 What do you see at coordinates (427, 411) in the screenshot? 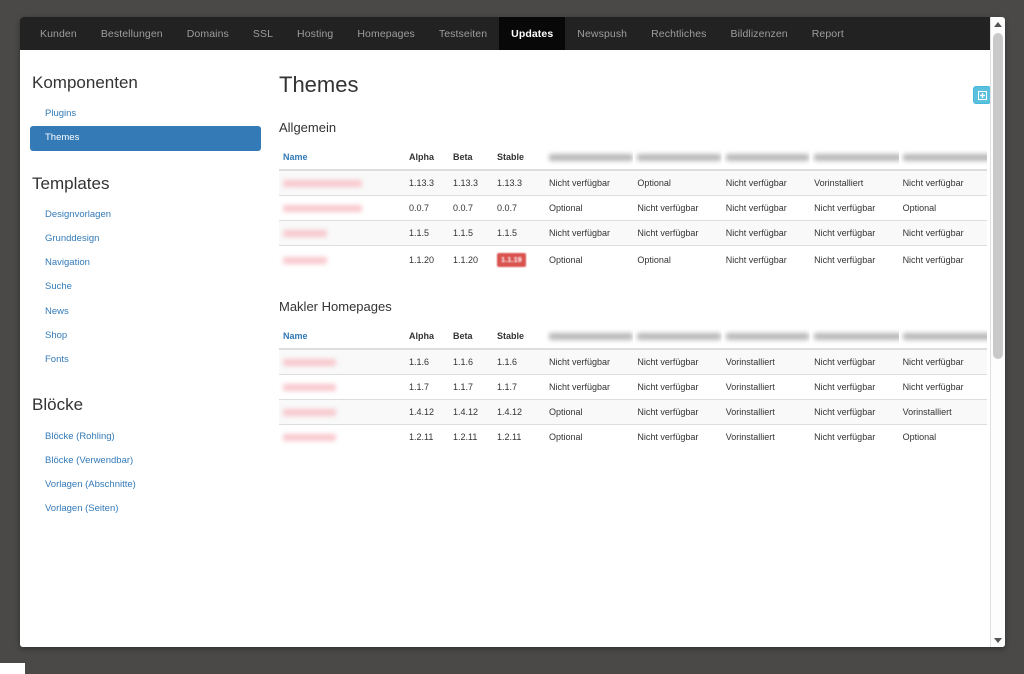
I see `cell-version-alpha: 1.4.12` at bounding box center [427, 411].